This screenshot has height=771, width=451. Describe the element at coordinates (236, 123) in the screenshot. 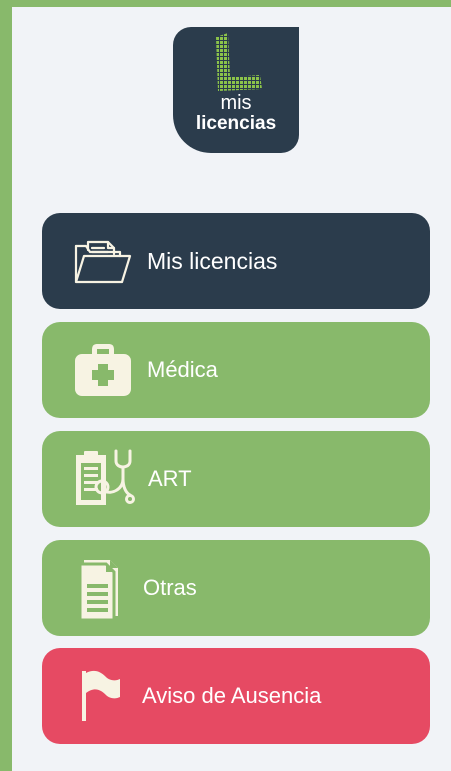

I see `logo-text-licencias: licencias` at that location.